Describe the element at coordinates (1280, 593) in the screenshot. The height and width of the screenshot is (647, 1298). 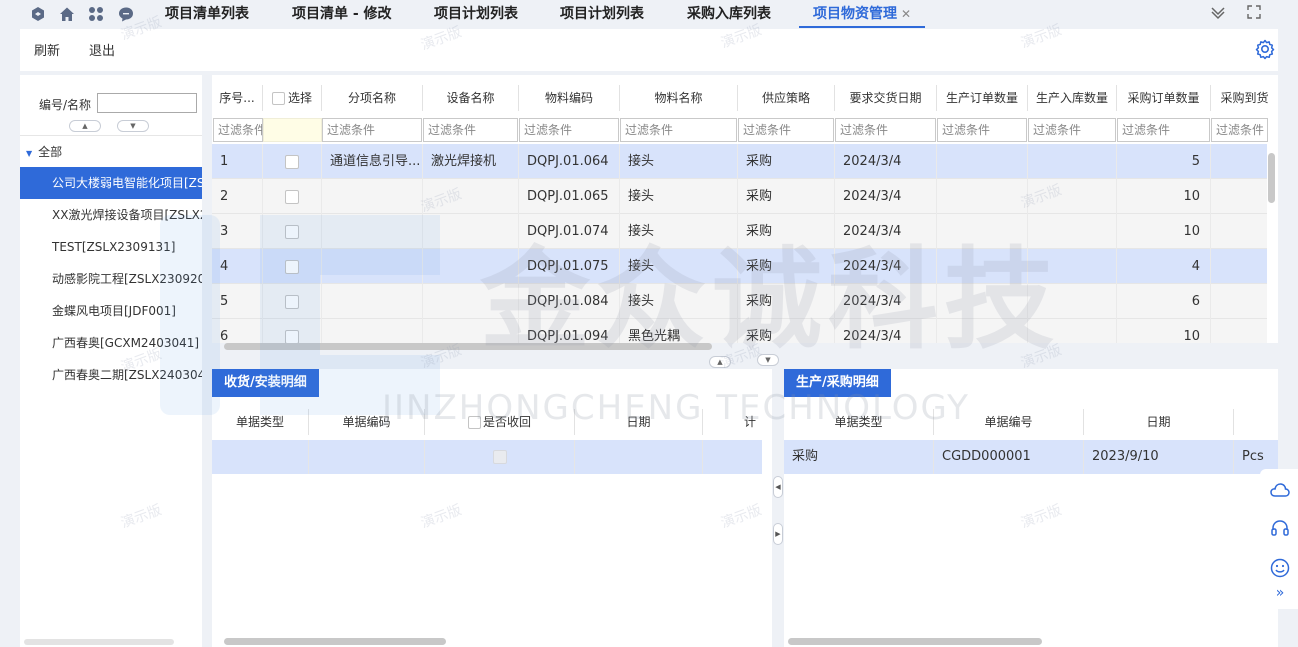
I see `double-chevron-right-icon: »` at that location.